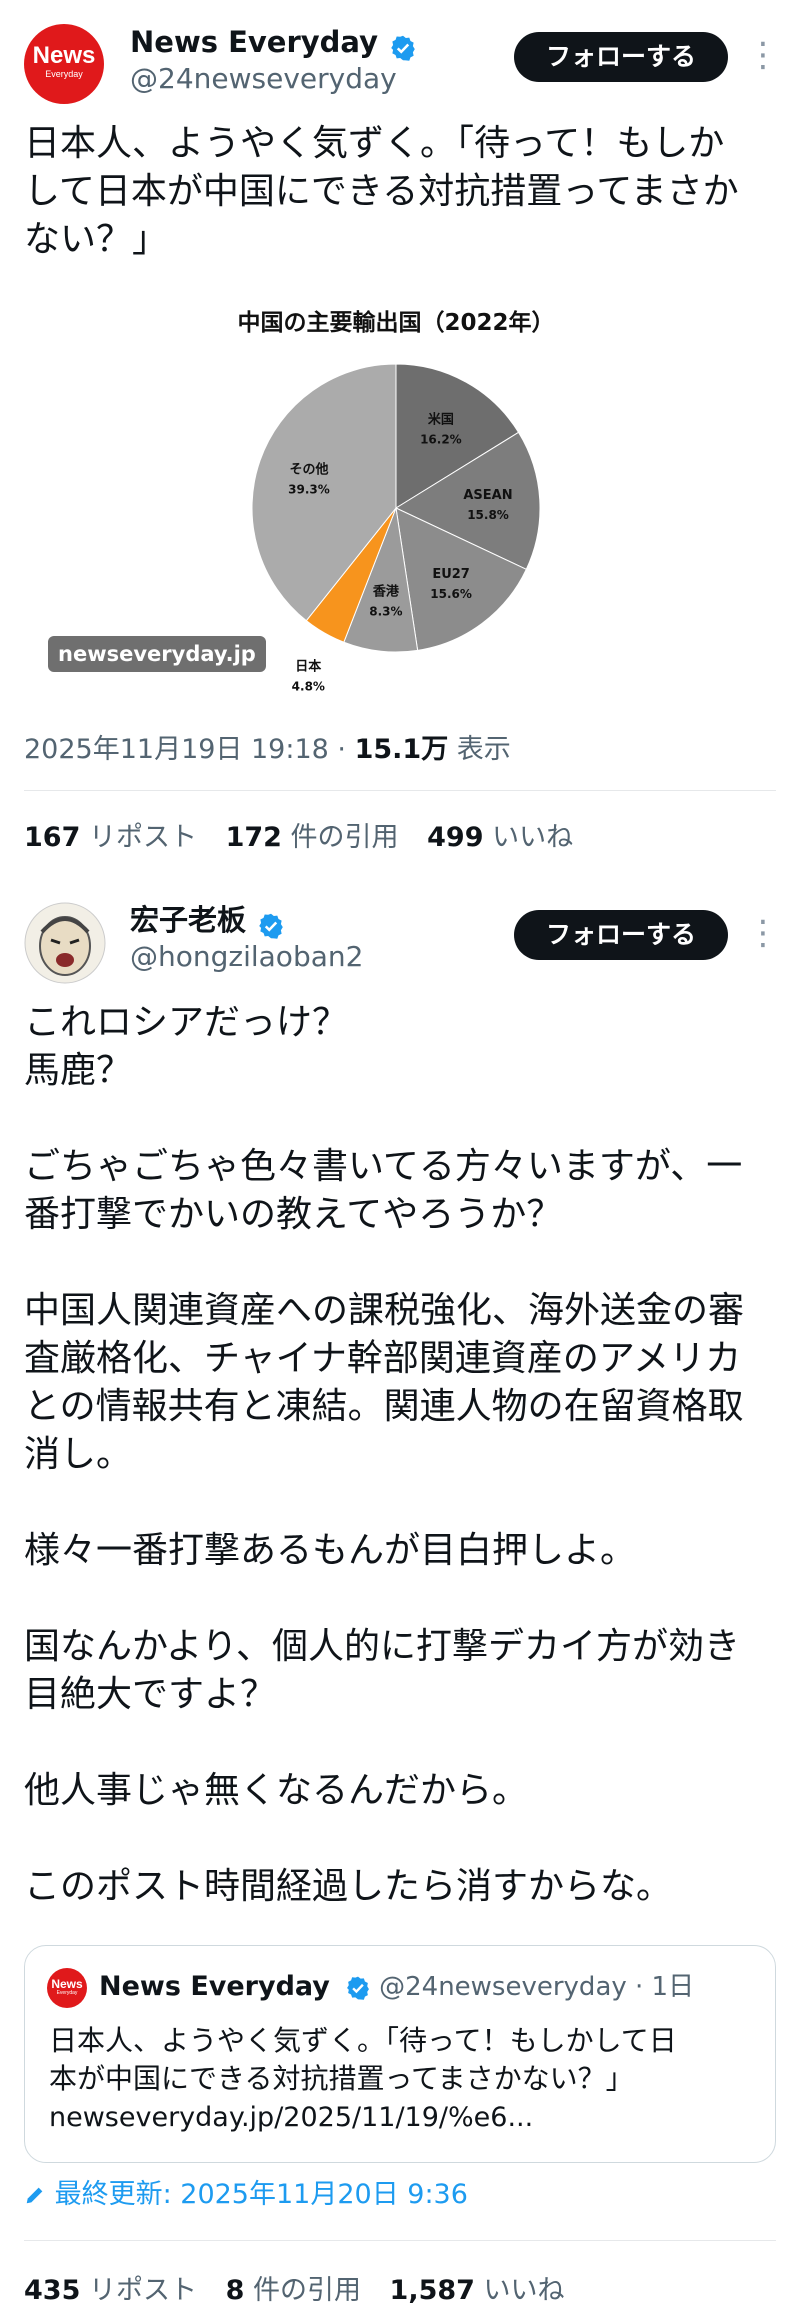 This screenshot has width=800, height=2317. I want to click on repost-stat: 167 リポスト, so click(110, 837).